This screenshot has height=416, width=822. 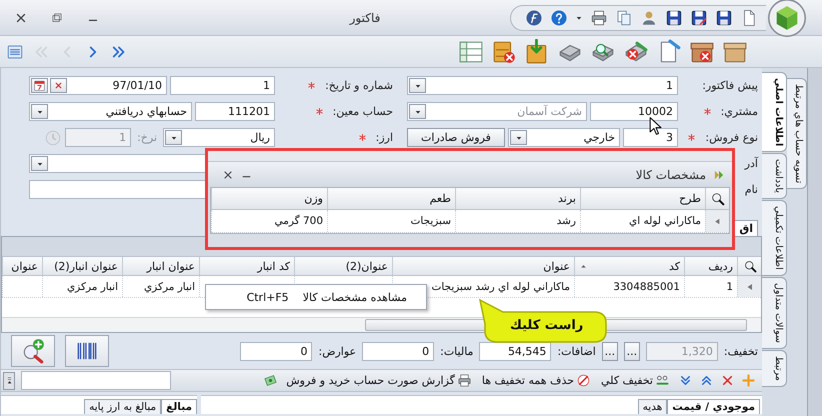 I want to click on combo-value: ريال, so click(x=260, y=137).